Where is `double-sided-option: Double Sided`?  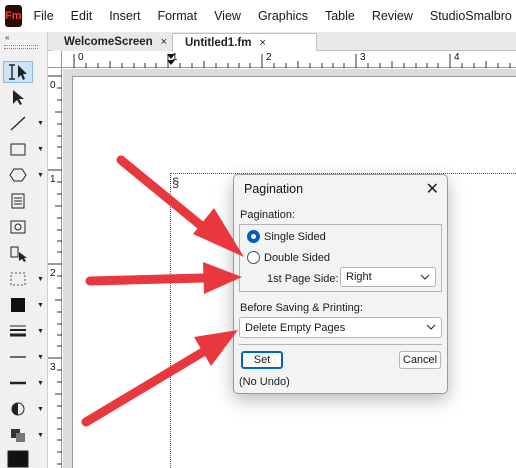 double-sided-option: Double Sided is located at coordinates (288, 257).